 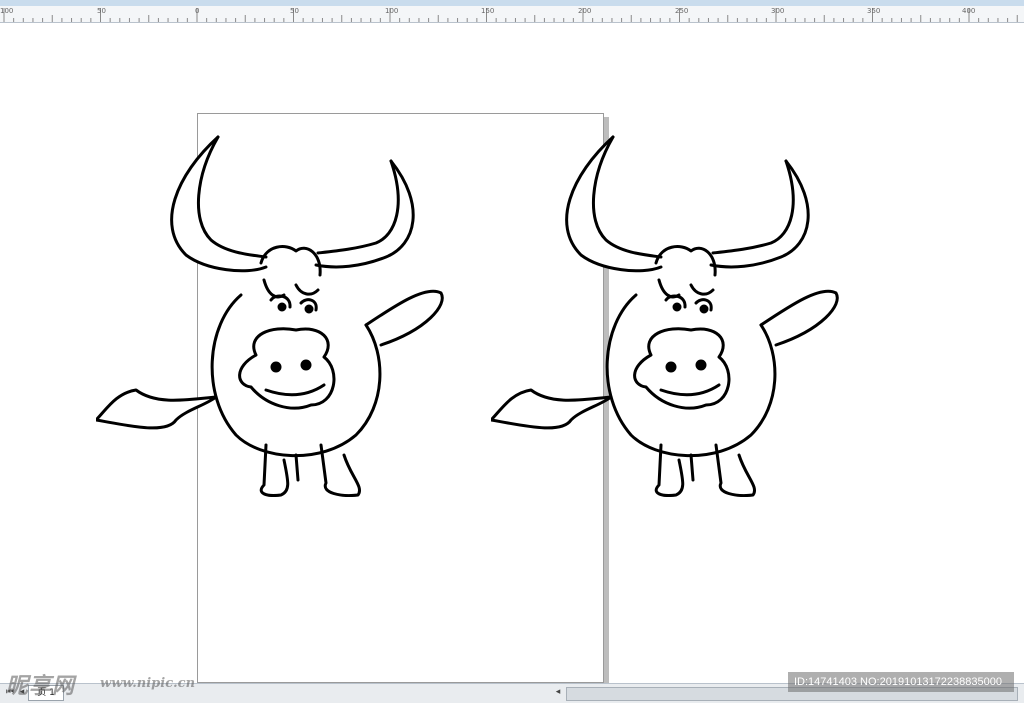 What do you see at coordinates (512, 14) in the screenshot?
I see `horizontal-ruler: 100 50 0 50 100 150 200 250 300 350 400` at bounding box center [512, 14].